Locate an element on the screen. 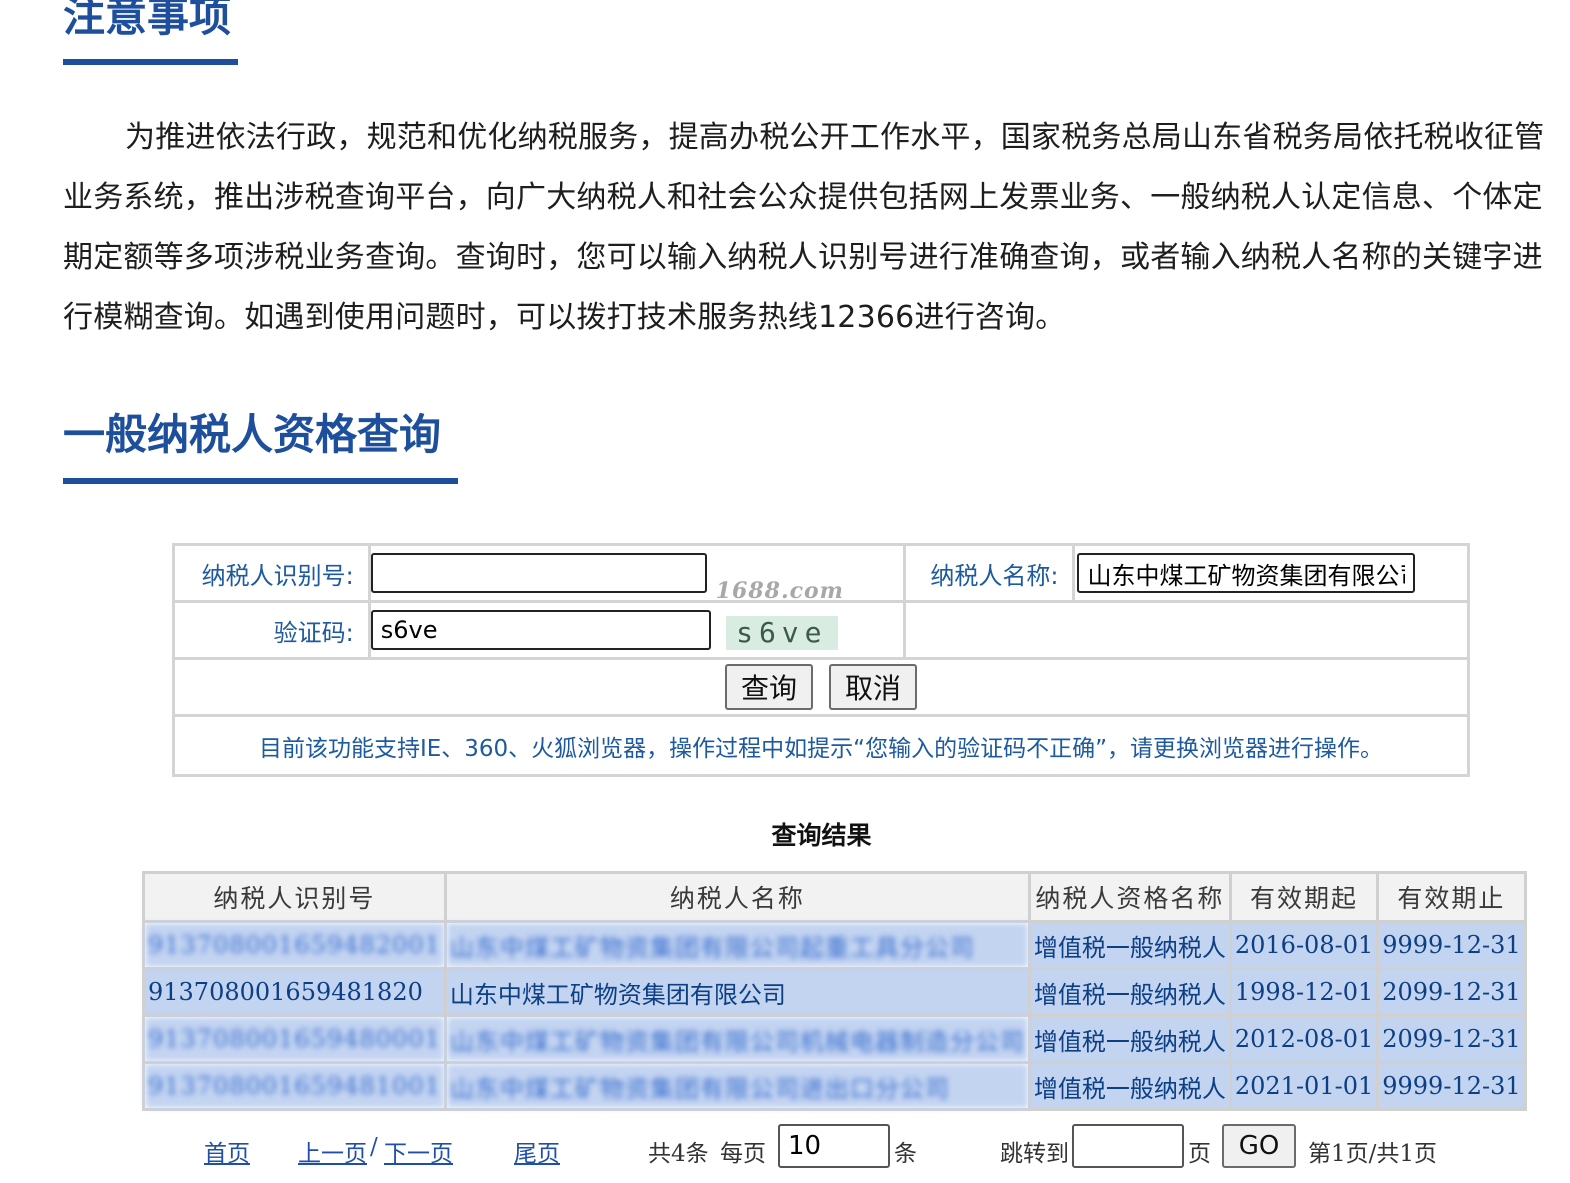 The width and height of the screenshot is (1570, 1183). cell-taxpayer-name: 山东中煤工矿物资集团有限公司机械电器制造分公司 is located at coordinates (737, 1039).